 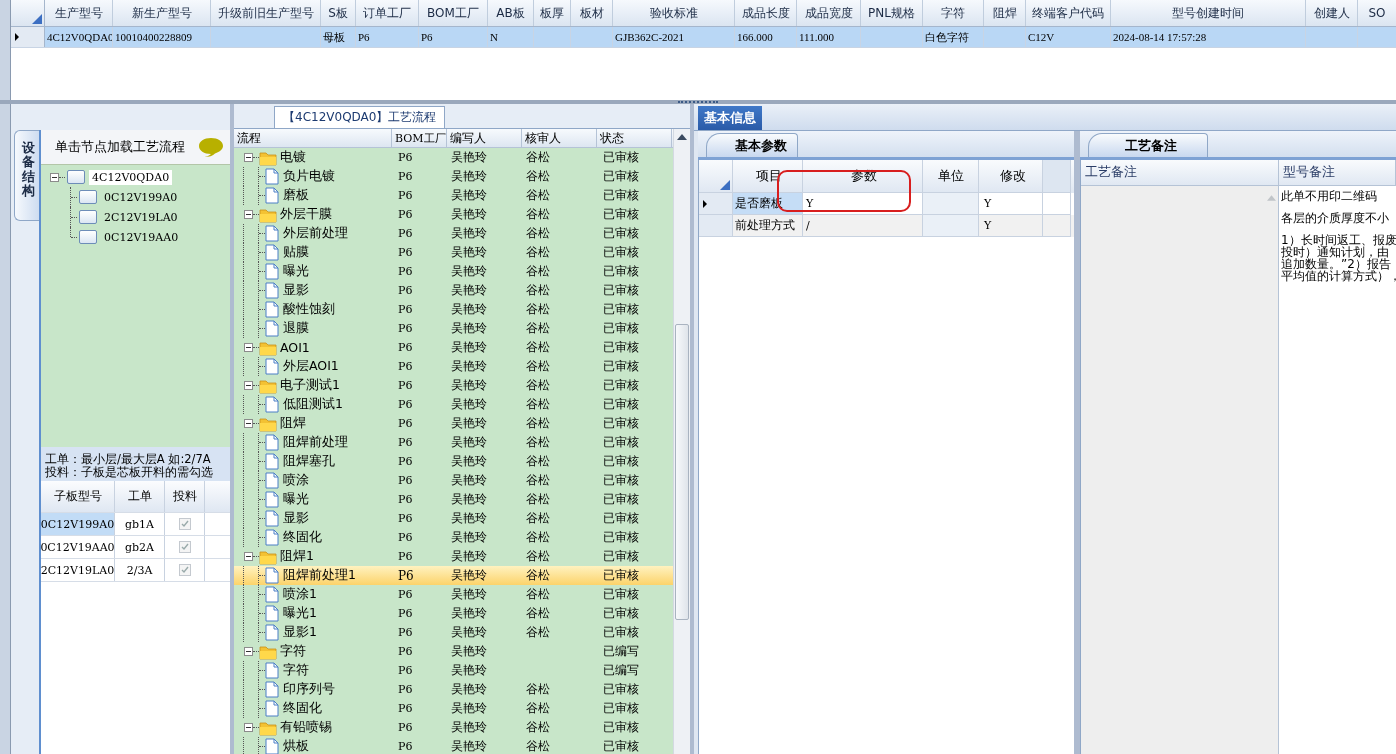 What do you see at coordinates (453, 328) in the screenshot?
I see `tree-row: 退膜 P6 吴艳玲 谷松 已审核` at bounding box center [453, 328].